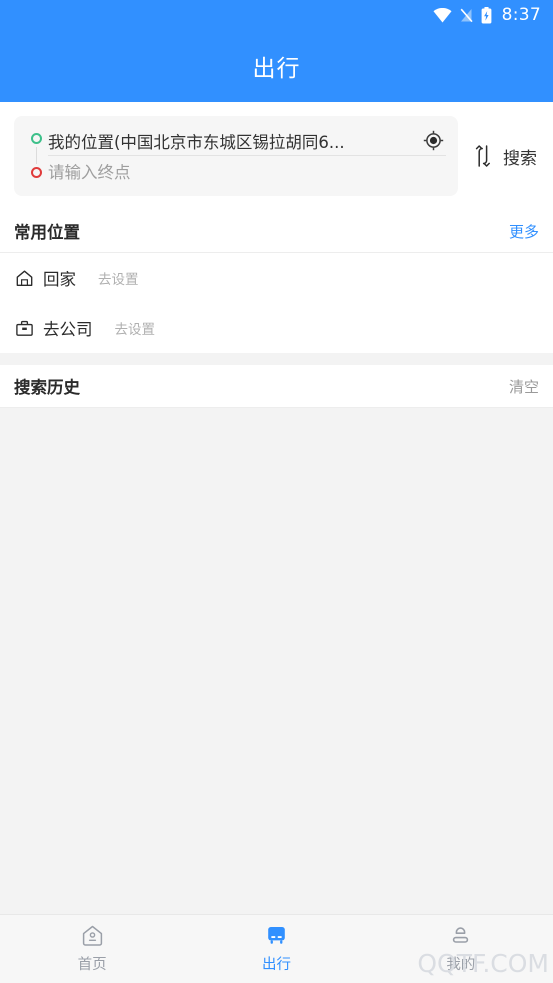  What do you see at coordinates (47, 387) in the screenshot?
I see `search-history-title: 搜索历史` at bounding box center [47, 387].